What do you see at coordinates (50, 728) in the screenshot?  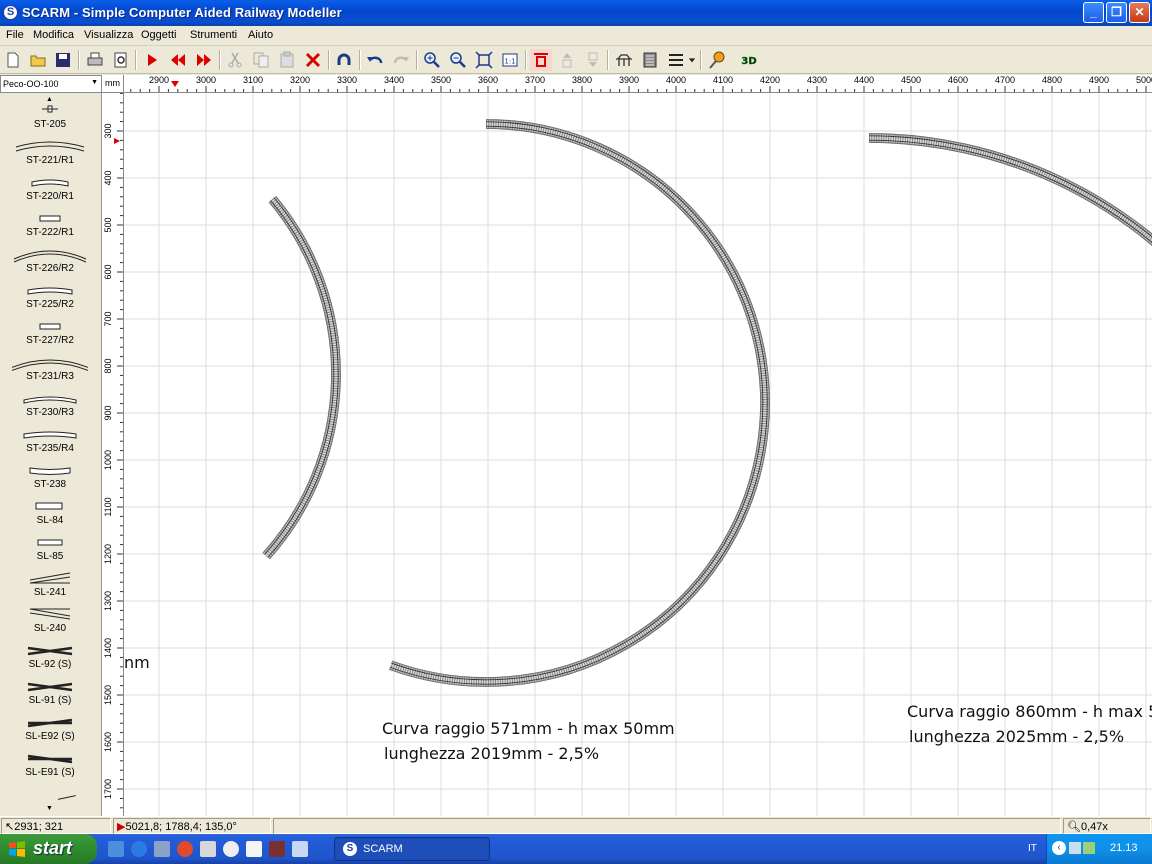 I see `library-part: SL-E92 (S)` at bounding box center [50, 728].